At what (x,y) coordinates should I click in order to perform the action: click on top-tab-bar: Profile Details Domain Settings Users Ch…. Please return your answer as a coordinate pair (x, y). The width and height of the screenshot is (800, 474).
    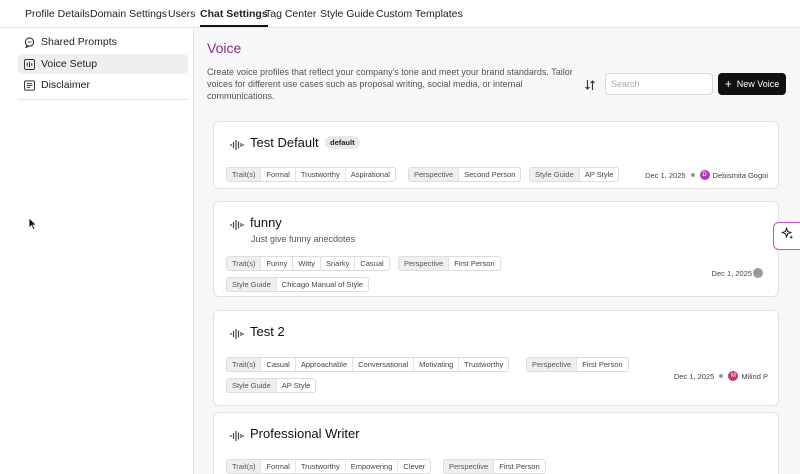
    Looking at the image, I should click on (400, 14).